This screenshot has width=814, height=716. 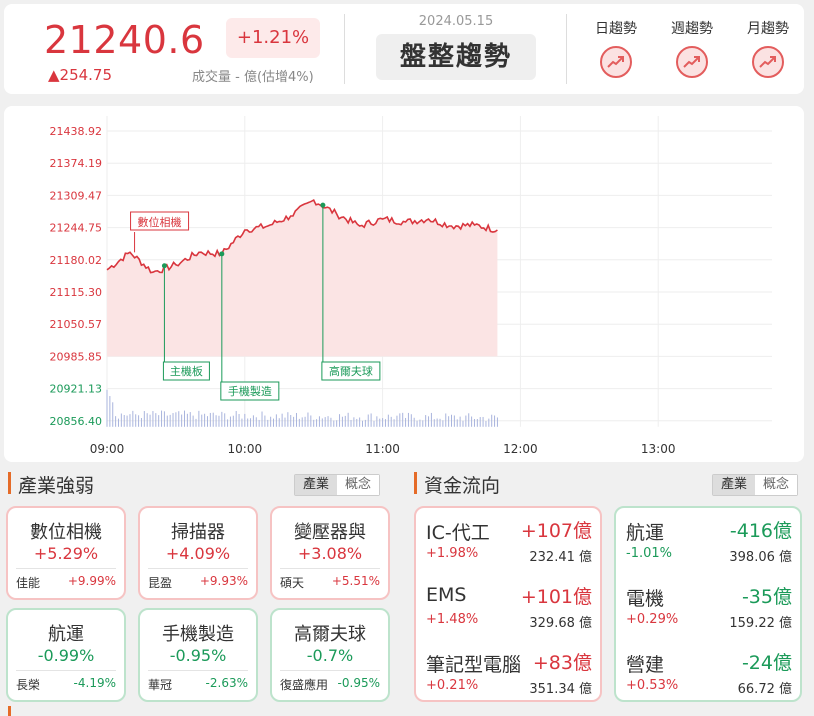 What do you see at coordinates (304, 685) in the screenshot?
I see `leading-stock-name: 復盛應用` at bounding box center [304, 685].